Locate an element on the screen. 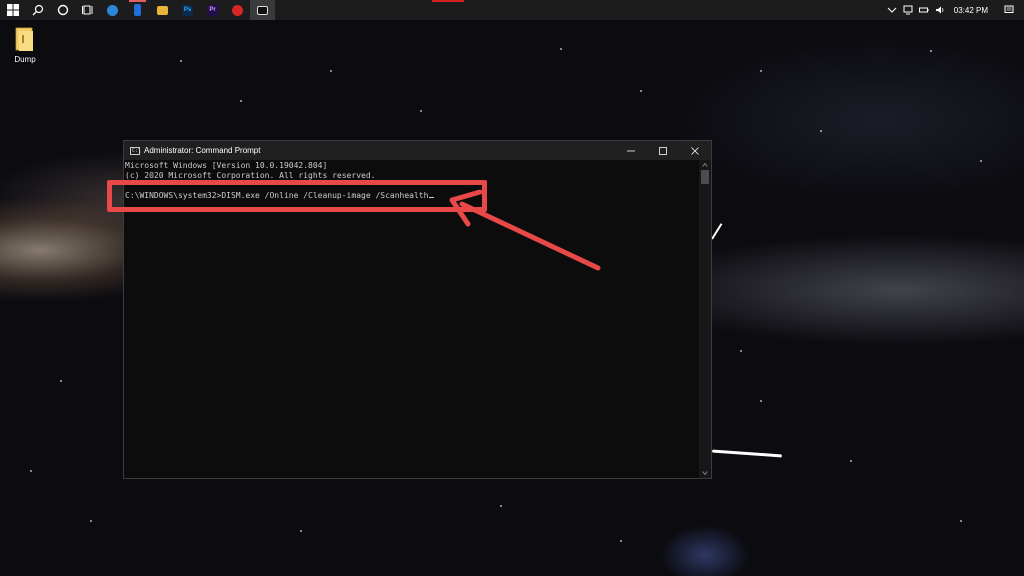  volume-icon is located at coordinates (939, 10).